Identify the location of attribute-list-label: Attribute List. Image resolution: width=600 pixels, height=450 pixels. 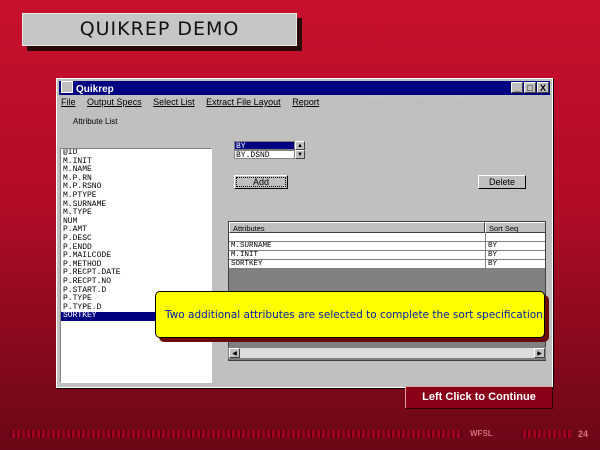
(95, 121).